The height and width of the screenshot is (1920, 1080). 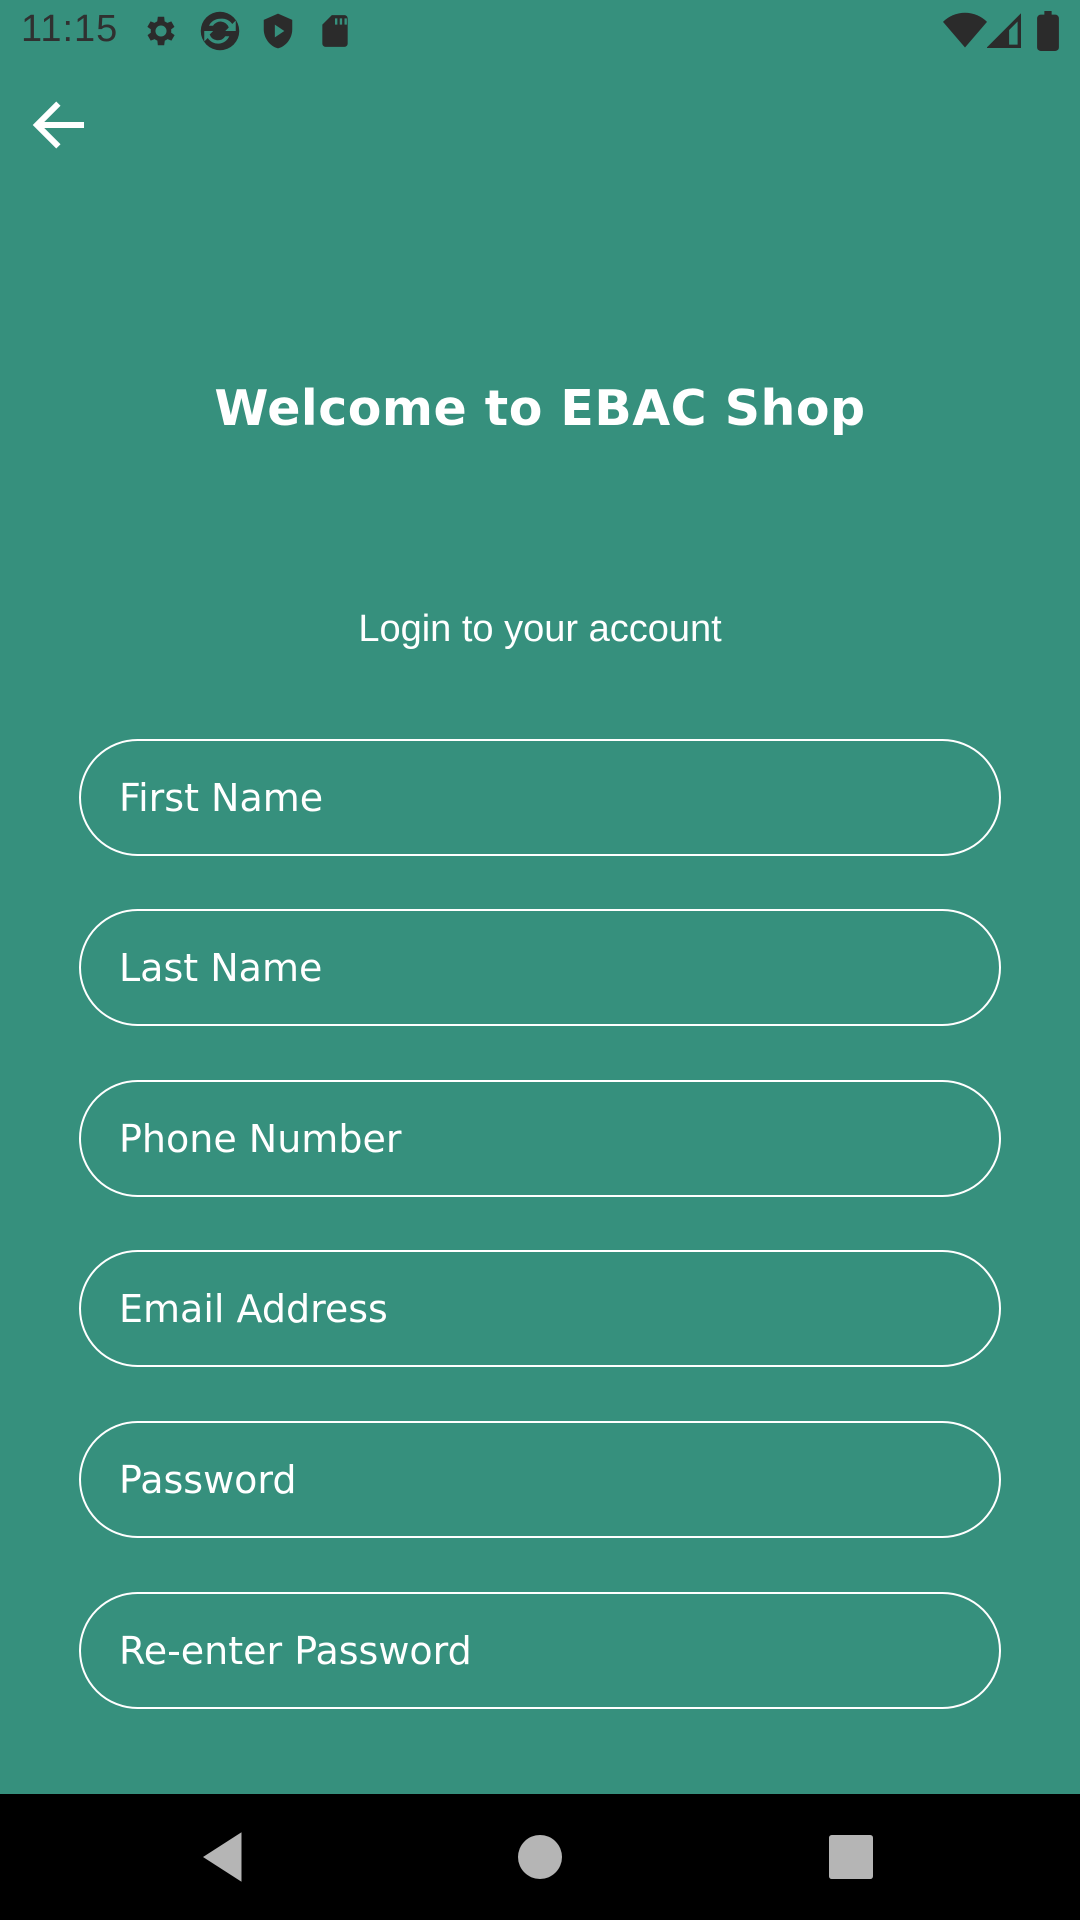 What do you see at coordinates (540, 408) in the screenshot?
I see `page-title: Welcome to EBAC Shop` at bounding box center [540, 408].